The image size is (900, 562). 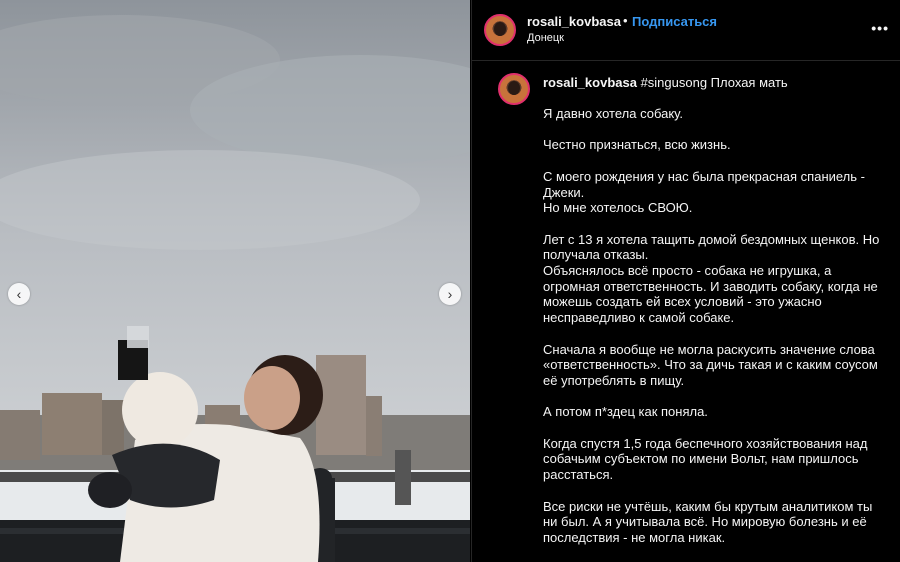 I want to click on follow-button: Подписаться, so click(x=674, y=21).